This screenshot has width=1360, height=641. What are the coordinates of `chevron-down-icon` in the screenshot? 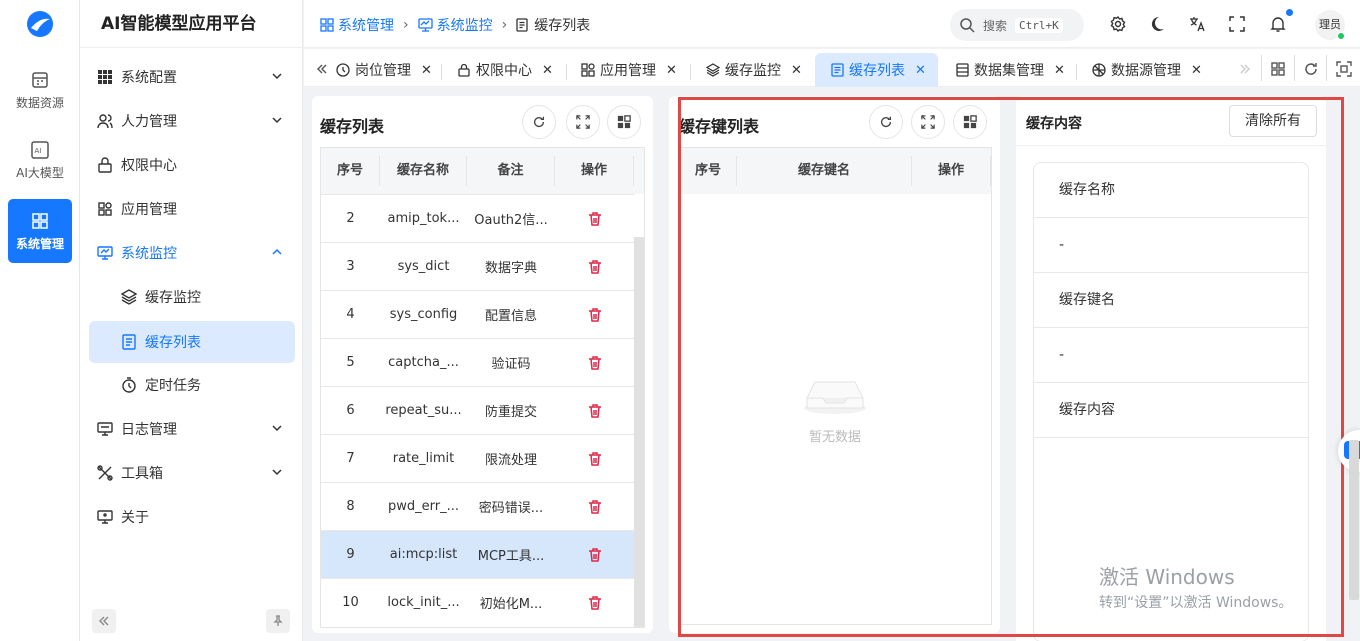 It's located at (277, 76).